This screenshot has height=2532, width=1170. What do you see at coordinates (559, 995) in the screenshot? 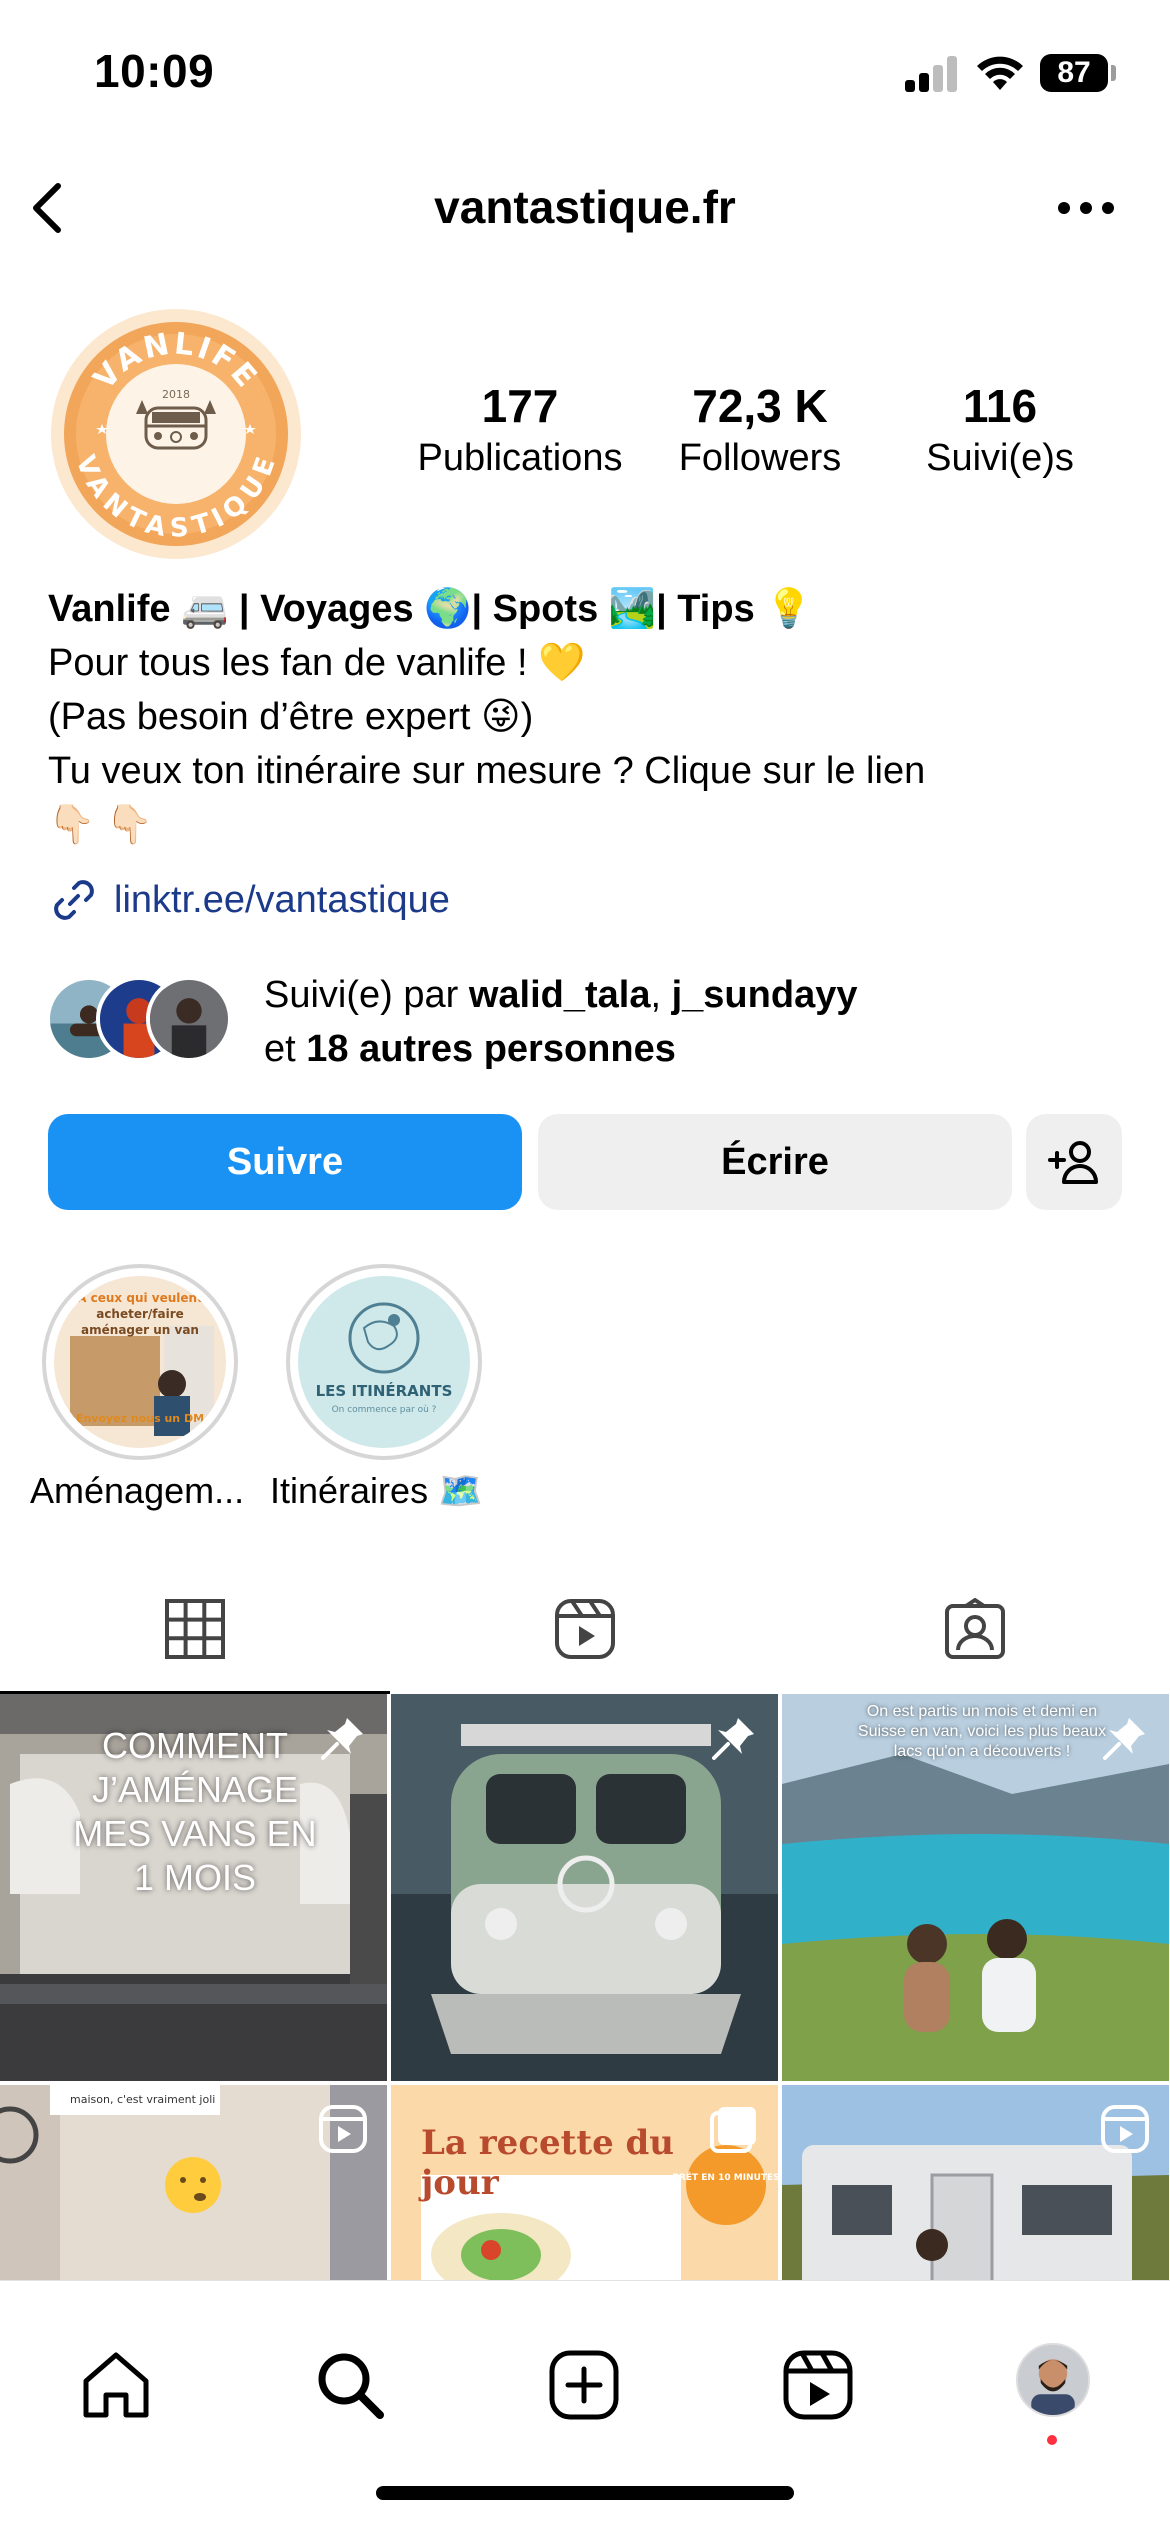
I see `fb-user: walid_tala` at bounding box center [559, 995].